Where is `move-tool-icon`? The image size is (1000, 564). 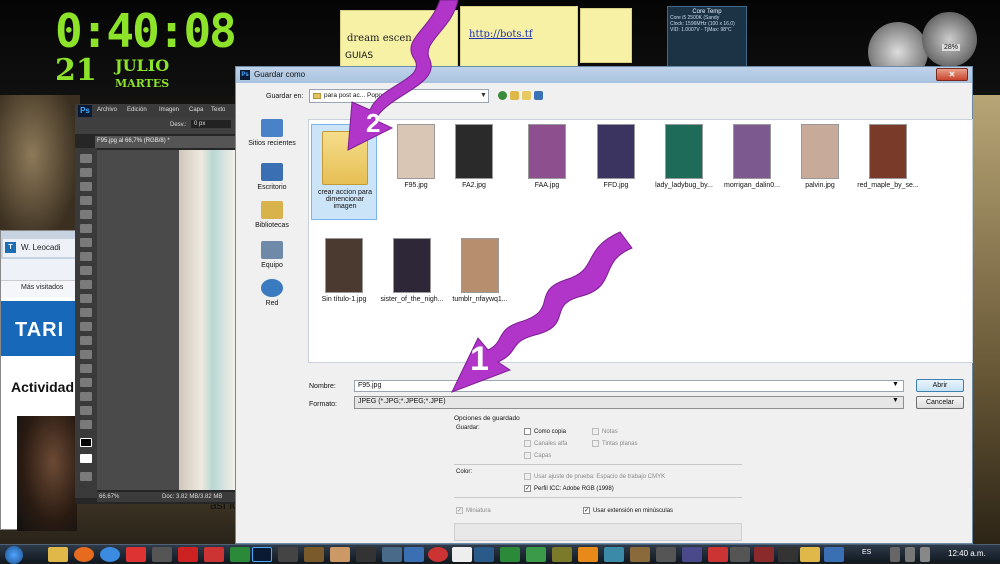 move-tool-icon is located at coordinates (86, 158).